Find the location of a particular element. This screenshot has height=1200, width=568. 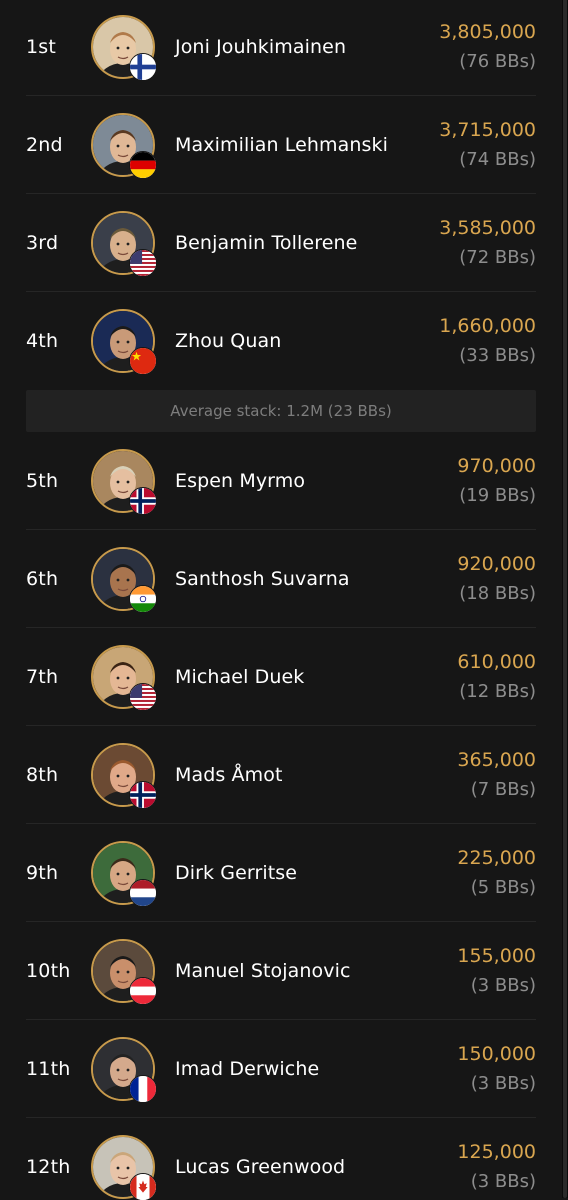

chip-count: 3,805,000 is located at coordinates (487, 31).